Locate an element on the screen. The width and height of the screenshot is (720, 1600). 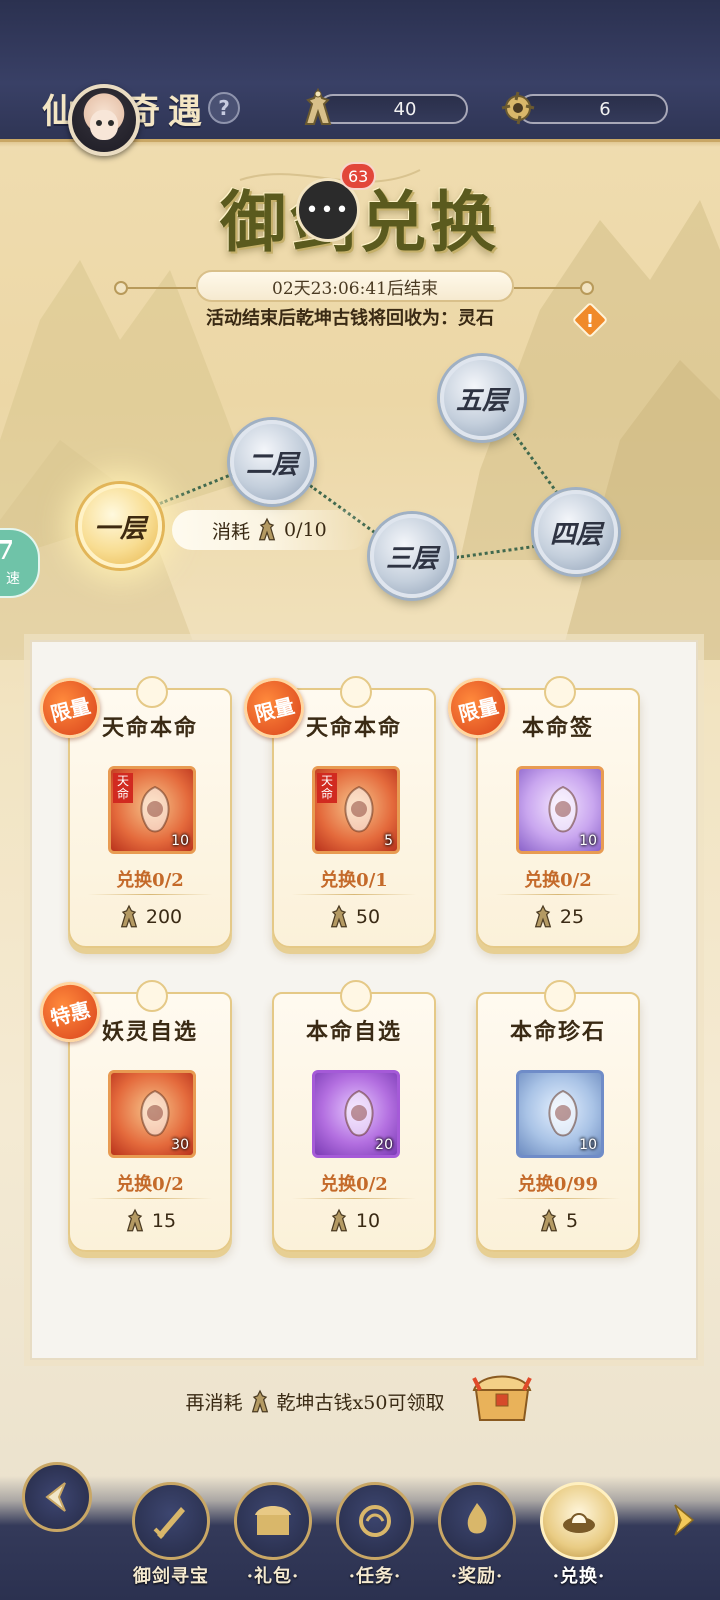
shop-item-card: 本命自选 20 兑换0/2 10 is located at coordinates (354, 1116).